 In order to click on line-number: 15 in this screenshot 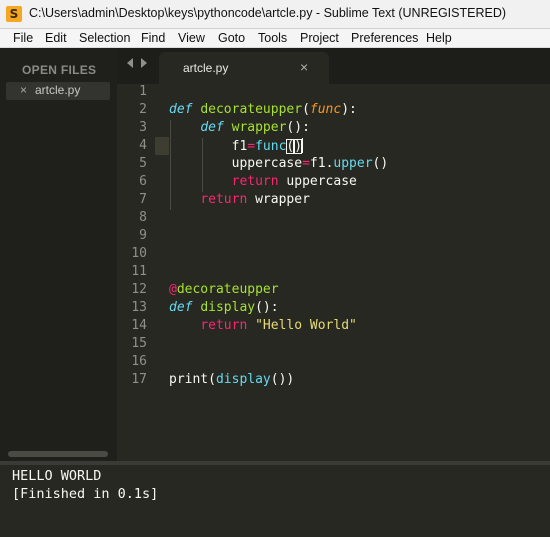, I will do `click(139, 343)`.